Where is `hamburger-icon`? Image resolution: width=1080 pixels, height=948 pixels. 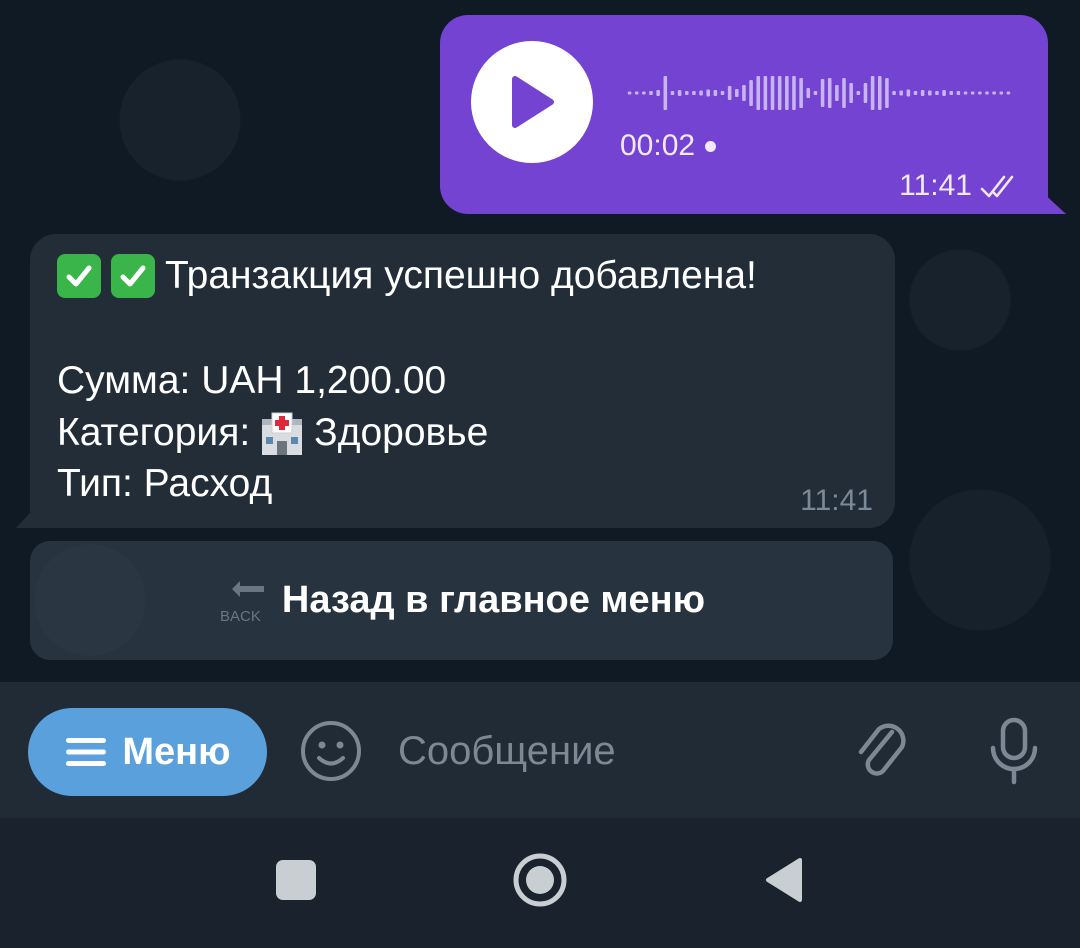 hamburger-icon is located at coordinates (86, 752).